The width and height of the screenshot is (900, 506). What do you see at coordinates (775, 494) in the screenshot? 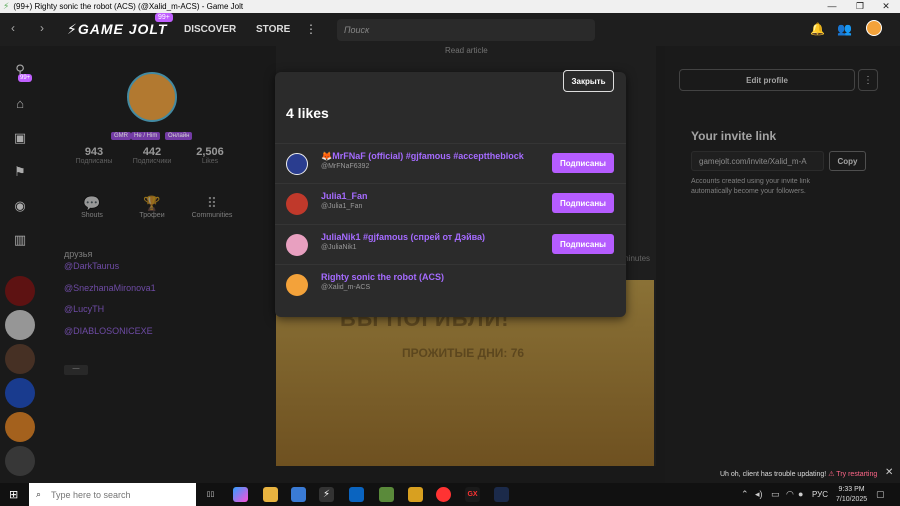
I see `battery-icon: ▭` at bounding box center [775, 494].